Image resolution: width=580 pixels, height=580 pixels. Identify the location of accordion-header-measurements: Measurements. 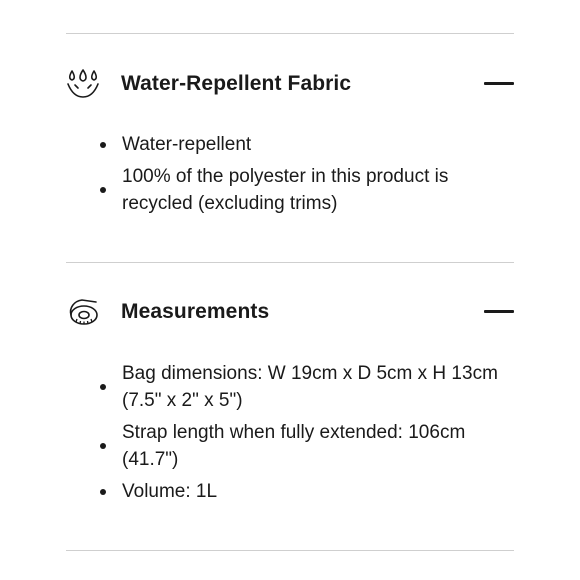
(290, 312).